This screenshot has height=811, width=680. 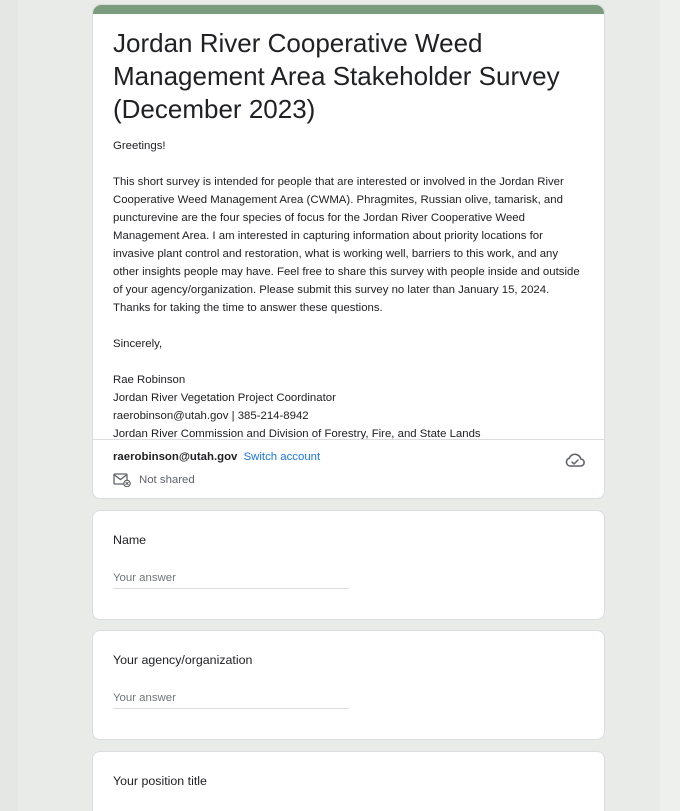 I want to click on question-label: Name, so click(x=130, y=540).